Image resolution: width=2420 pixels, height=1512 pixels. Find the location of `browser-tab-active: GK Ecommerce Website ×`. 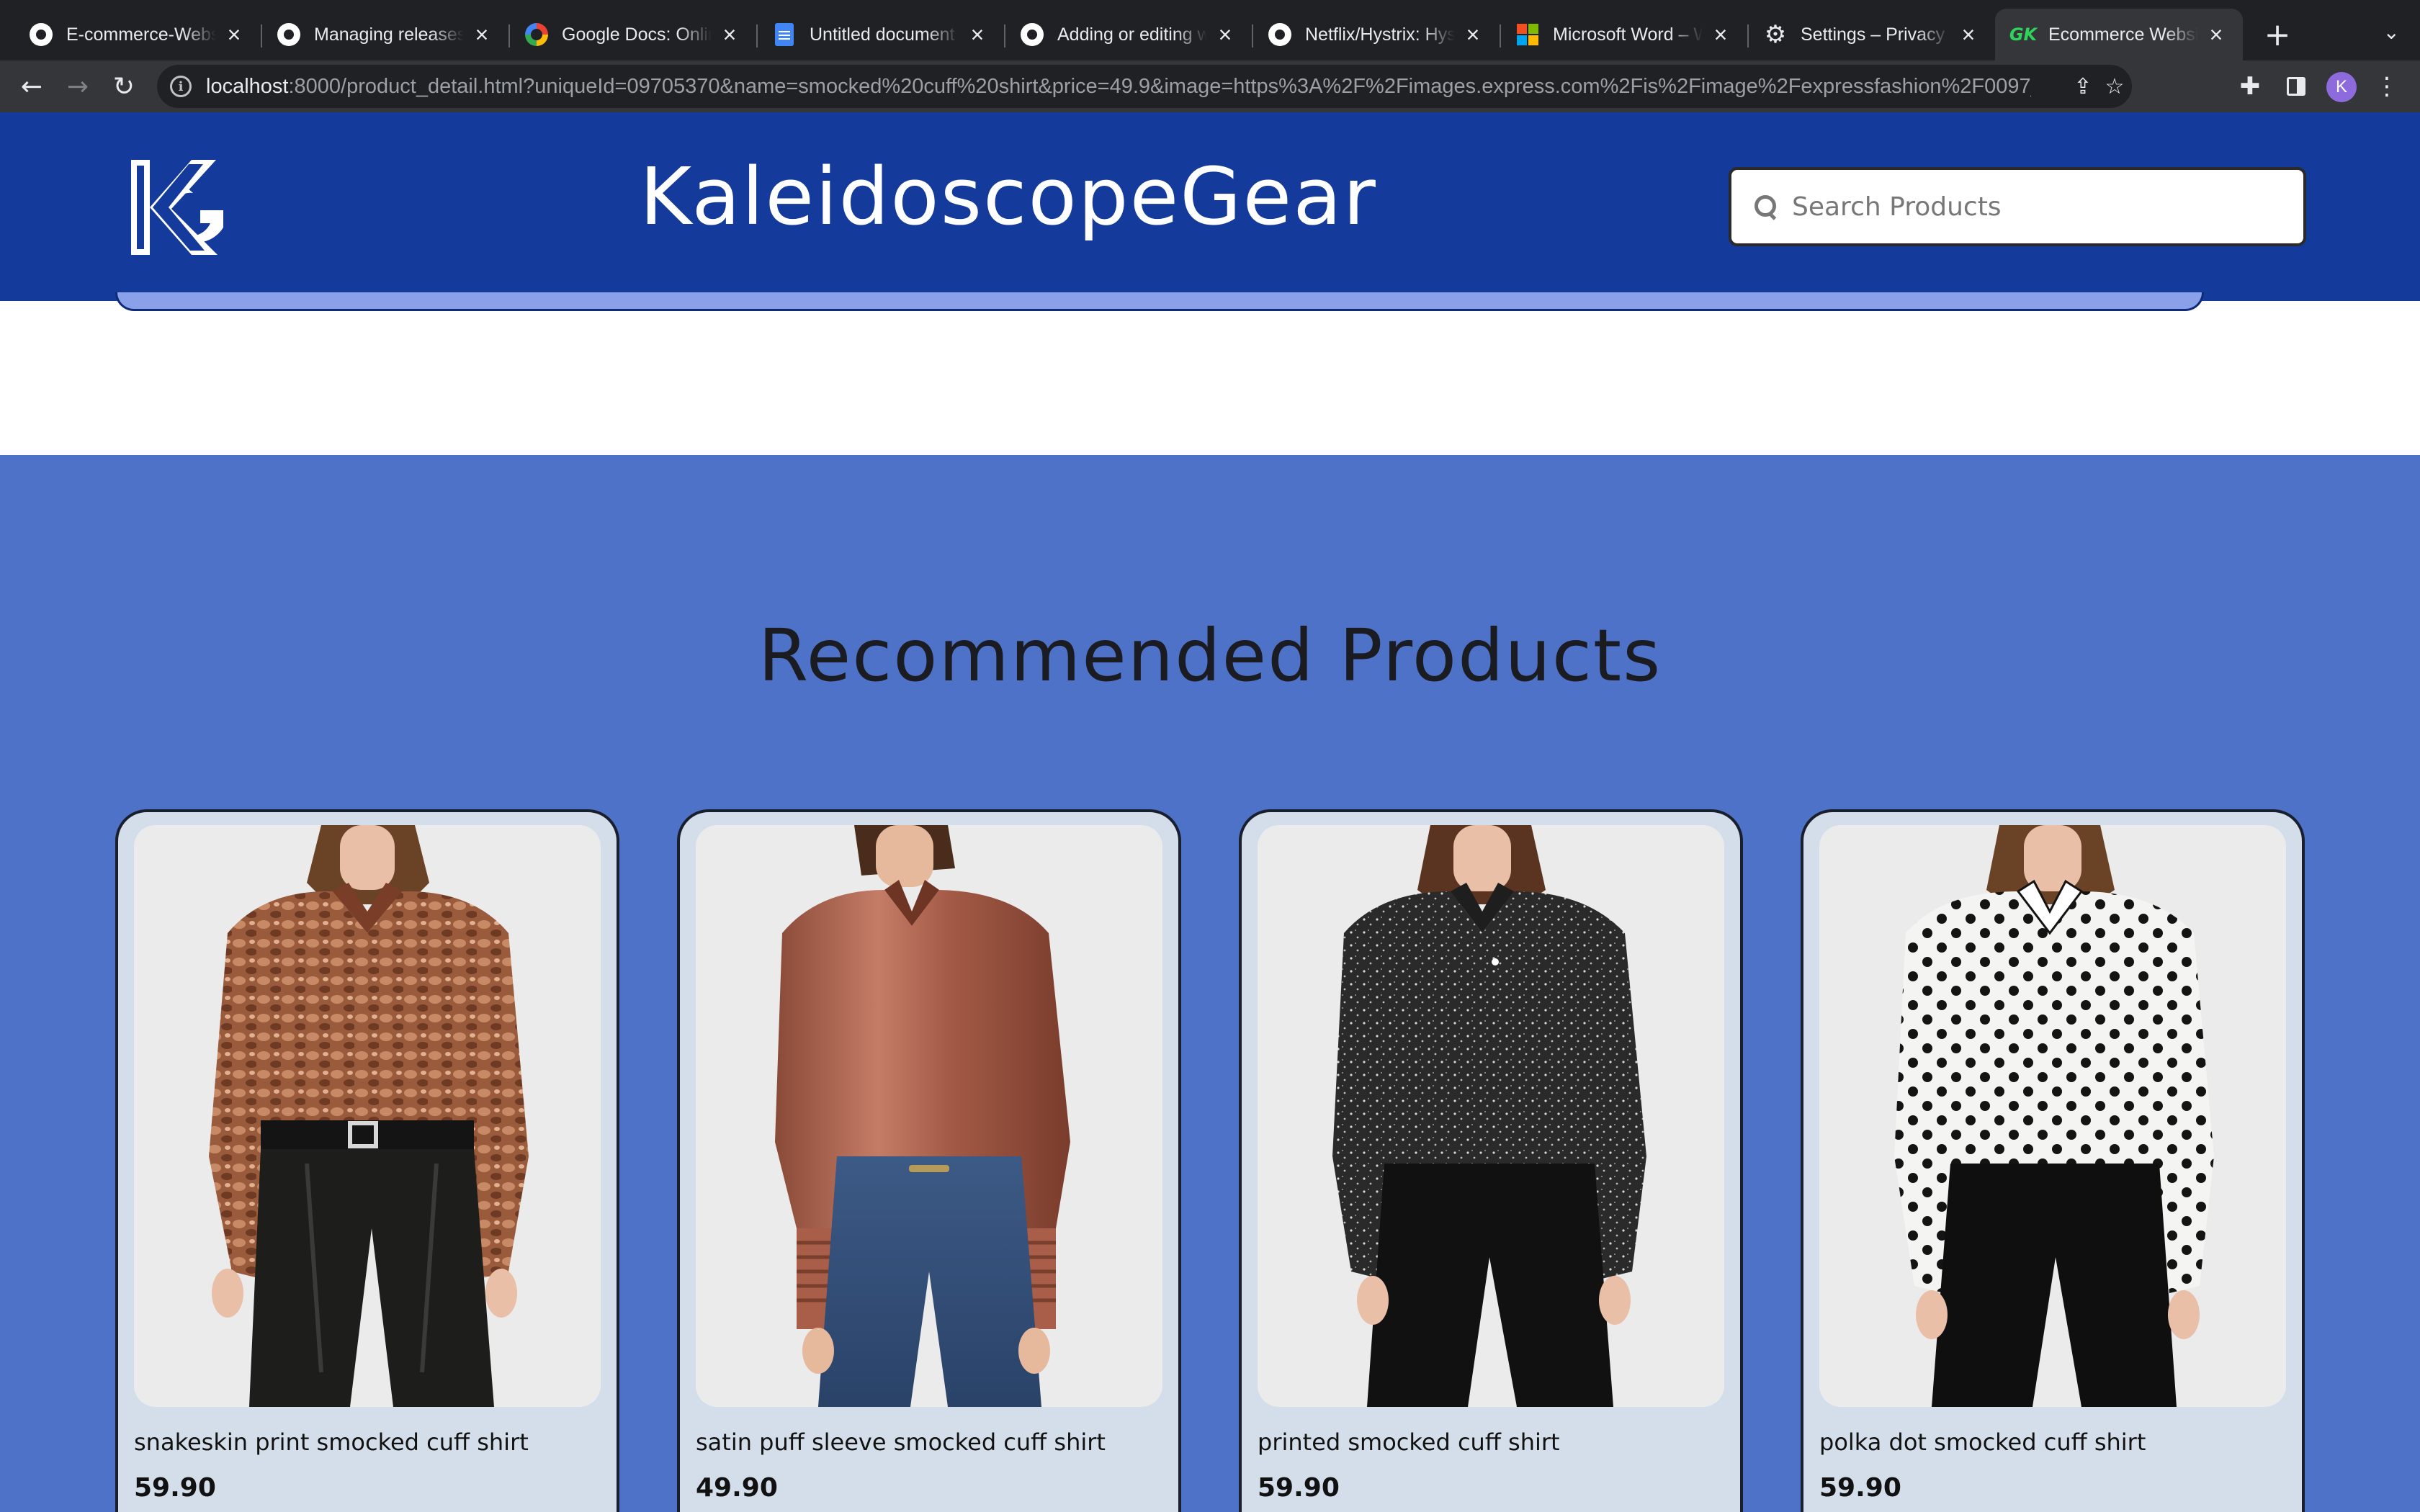

browser-tab-active: GK Ecommerce Website × is located at coordinates (2119, 34).